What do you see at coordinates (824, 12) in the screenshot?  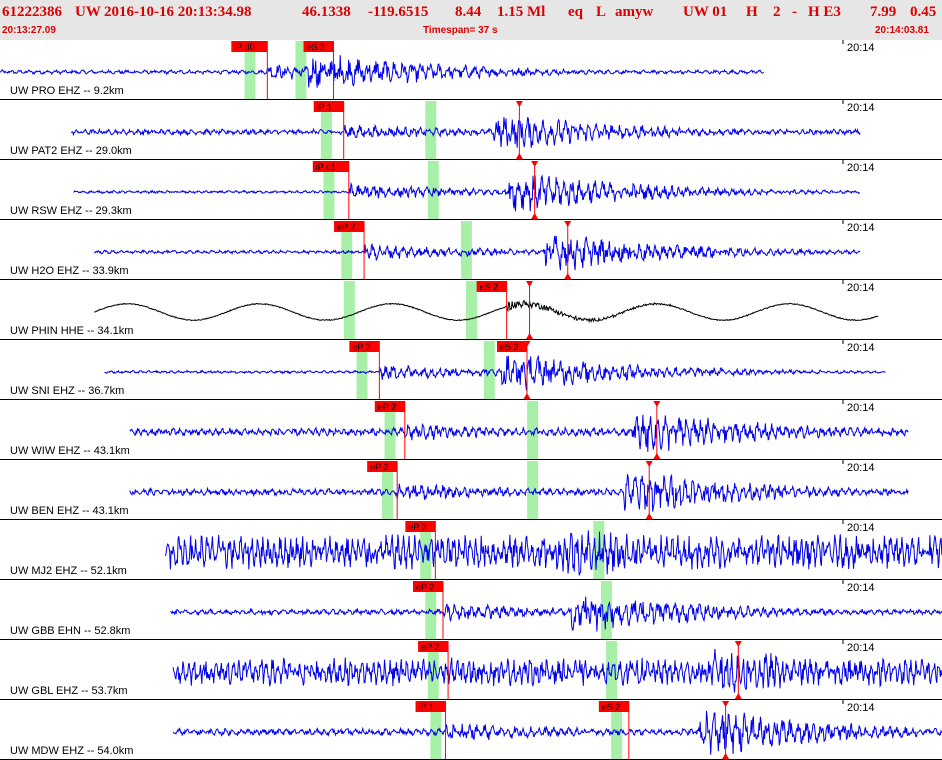 I see `quality-grade: H E3` at bounding box center [824, 12].